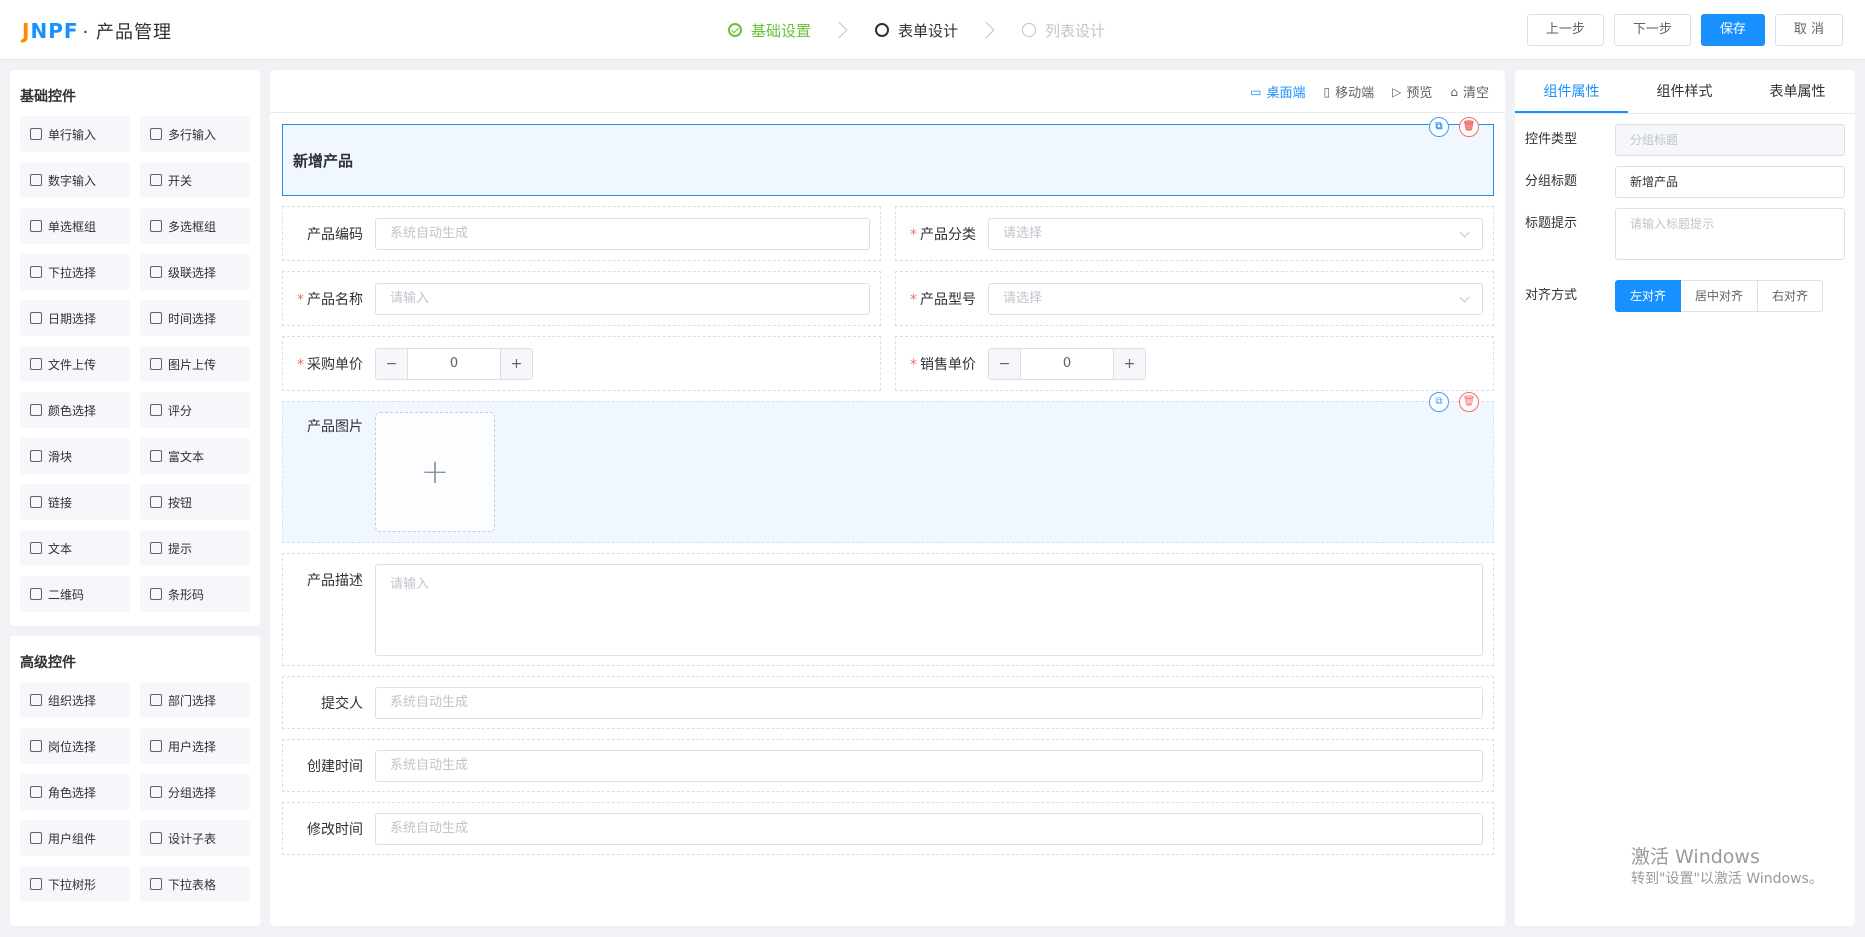 This screenshot has height=937, width=1865. What do you see at coordinates (195, 134) in the screenshot?
I see `control-item: 多行输入` at bounding box center [195, 134].